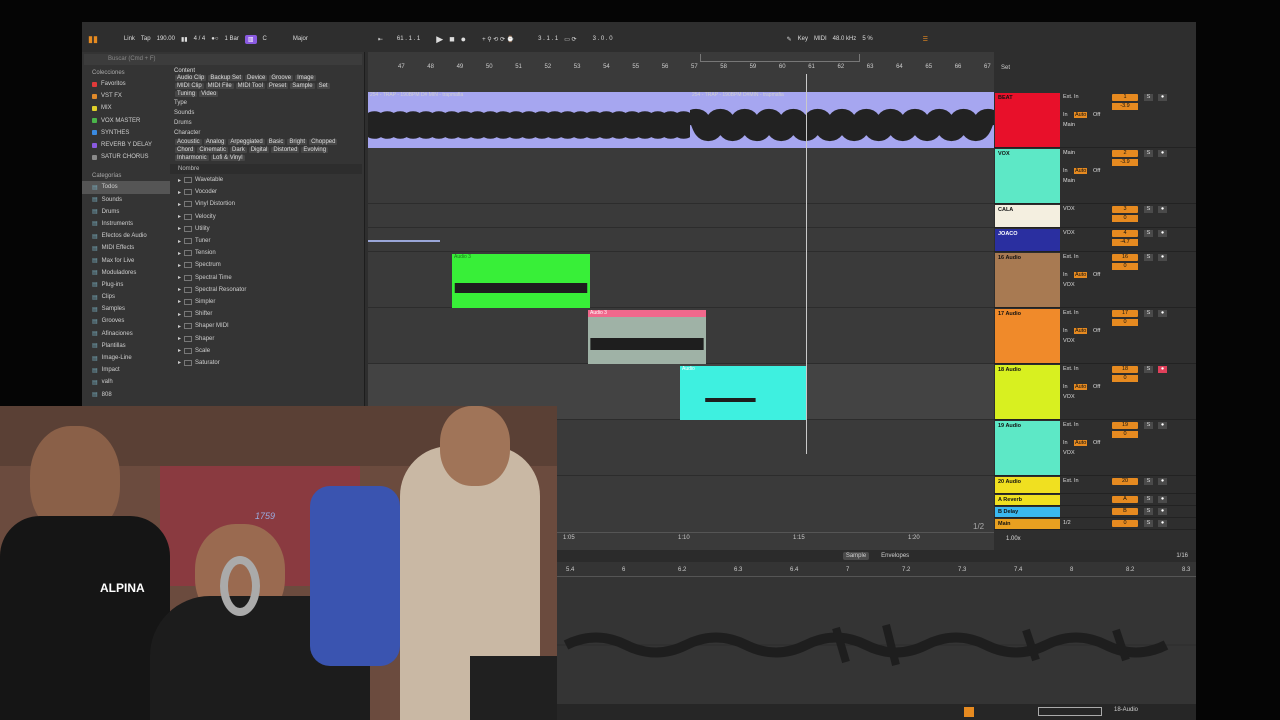 Image resolution: width=1280 pixels, height=720 pixels. I want to click on status-icon, so click(969, 712).